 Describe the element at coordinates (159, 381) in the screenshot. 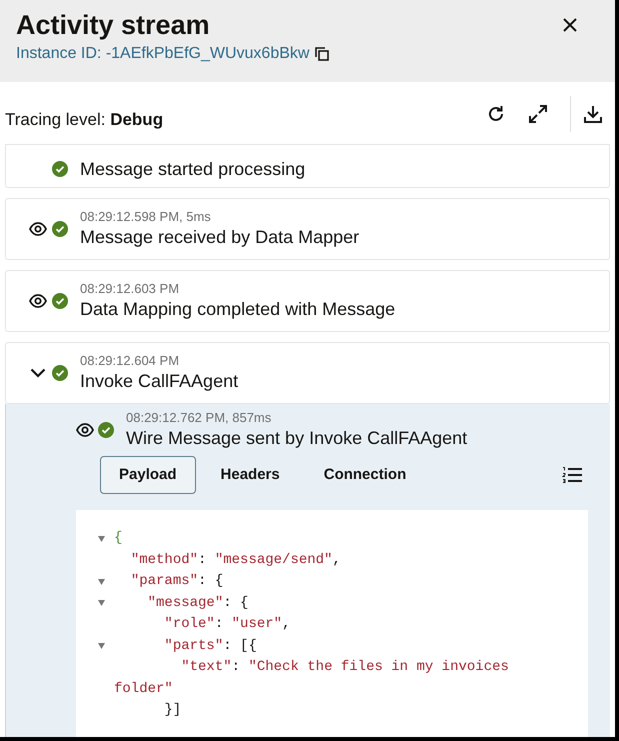

I see `event-title: Invoke CallFAAgent` at that location.